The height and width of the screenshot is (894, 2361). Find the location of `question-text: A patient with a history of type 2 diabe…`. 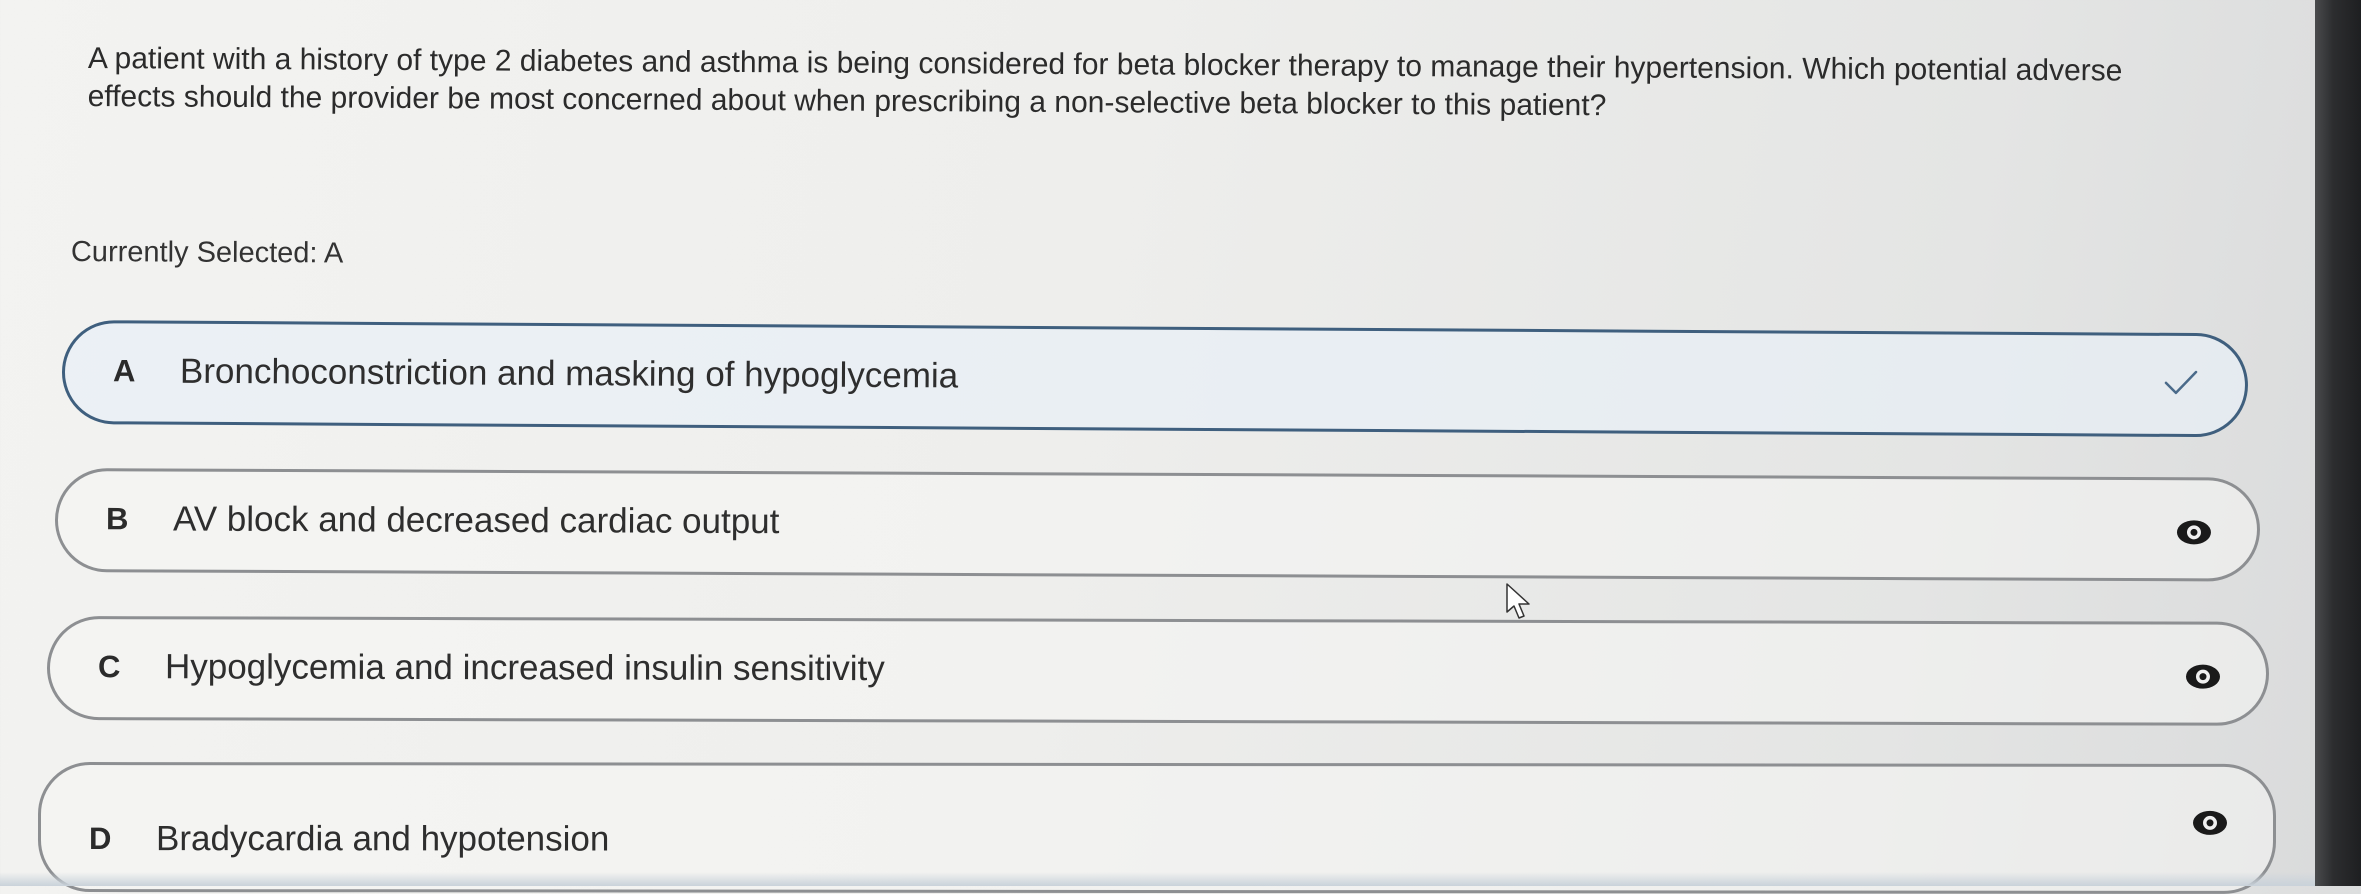

question-text: A patient with a history of type 2 diabe… is located at coordinates (1105, 82).